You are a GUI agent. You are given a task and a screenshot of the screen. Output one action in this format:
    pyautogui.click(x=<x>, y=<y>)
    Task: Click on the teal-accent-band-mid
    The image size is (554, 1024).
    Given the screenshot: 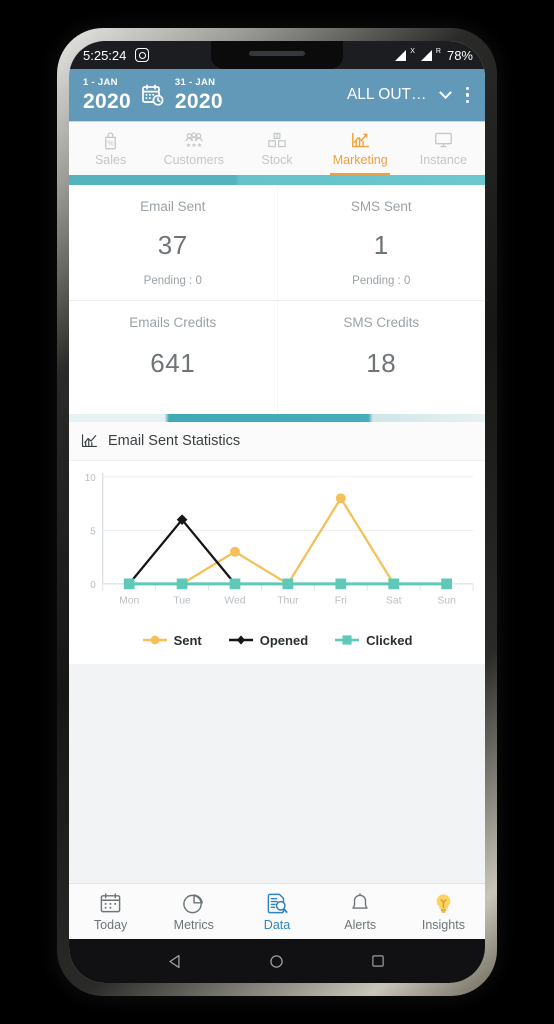 What is the action you would take?
    pyautogui.click(x=277, y=418)
    